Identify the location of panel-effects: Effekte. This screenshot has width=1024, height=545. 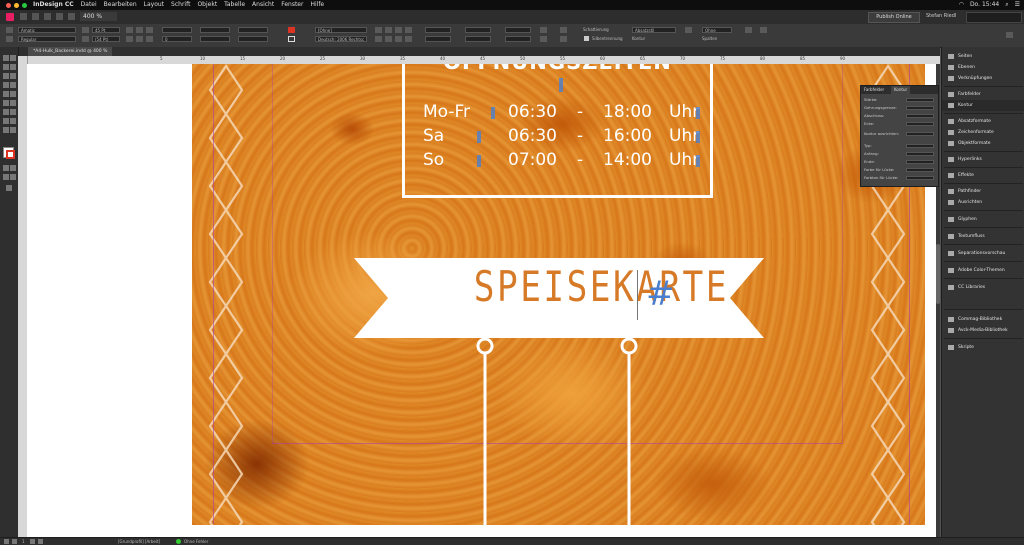
(983, 175).